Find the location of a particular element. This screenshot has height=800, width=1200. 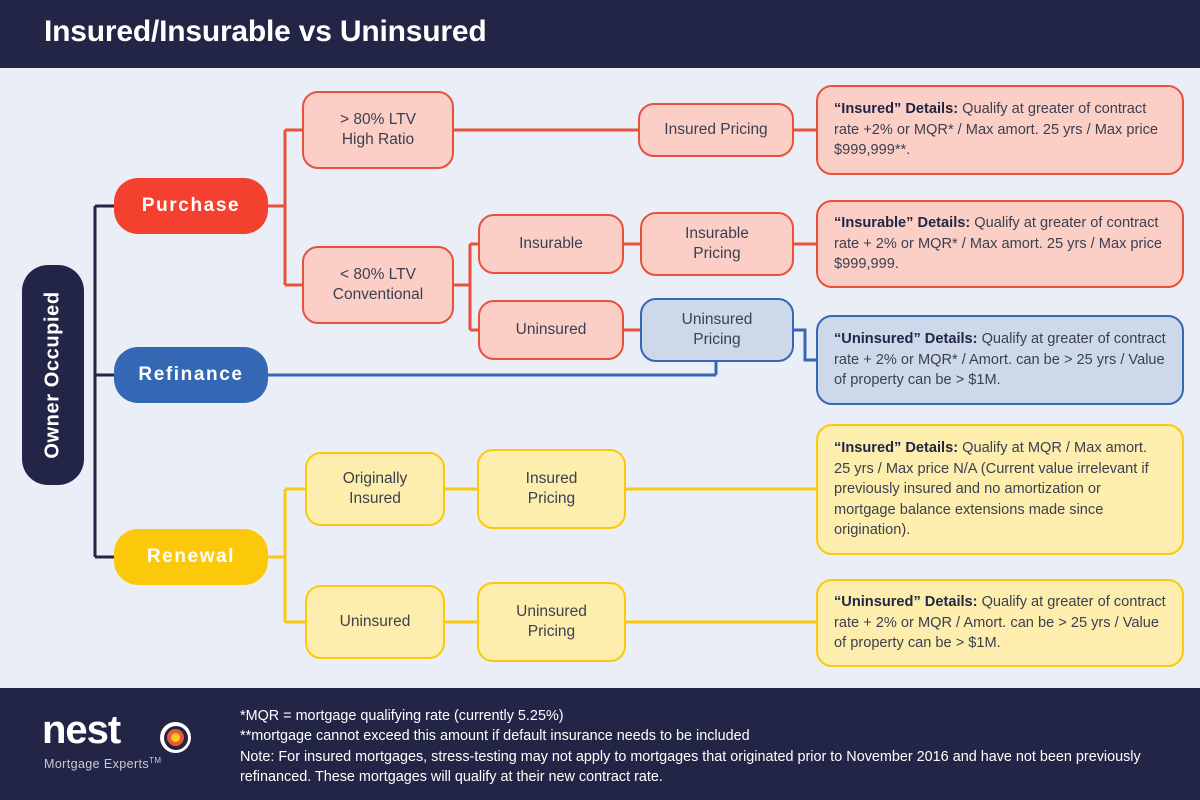

node-insurable-pricing: Insurable Pricing is located at coordinates (717, 244).